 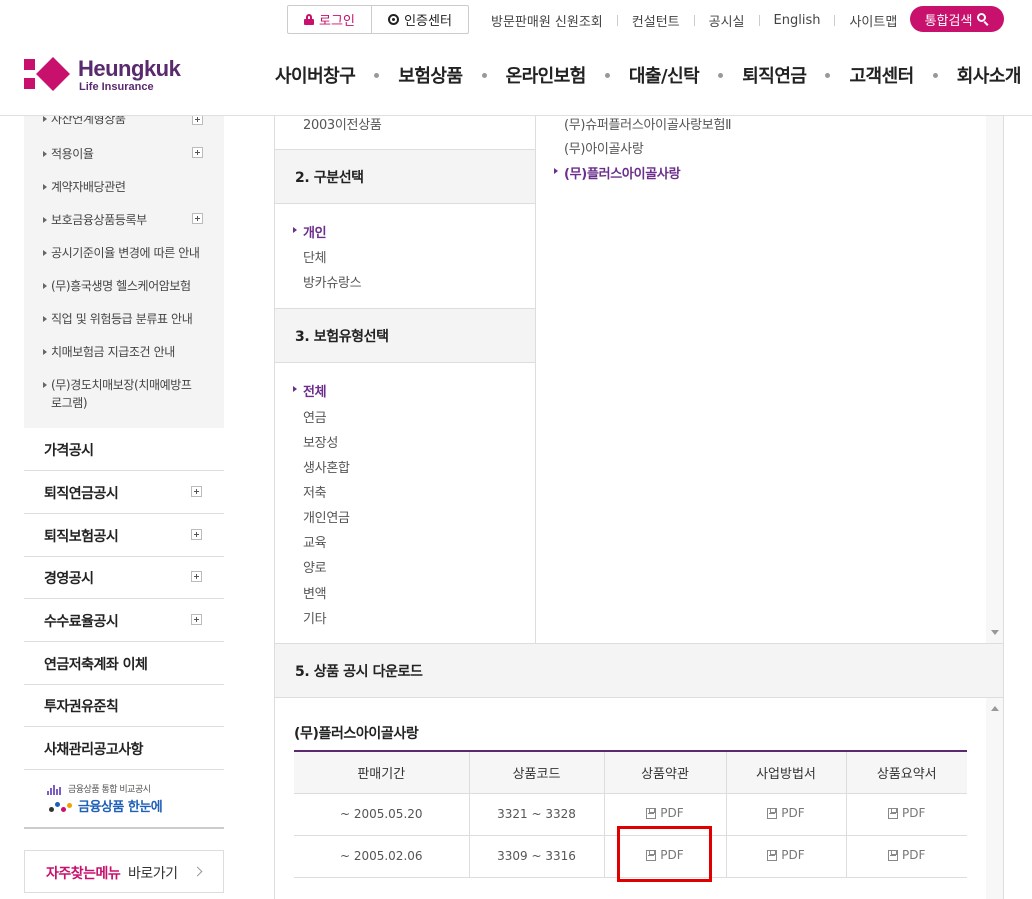 I want to click on sidebar-item-pension-transfer: 연금저축계좌 이체, so click(x=124, y=663).